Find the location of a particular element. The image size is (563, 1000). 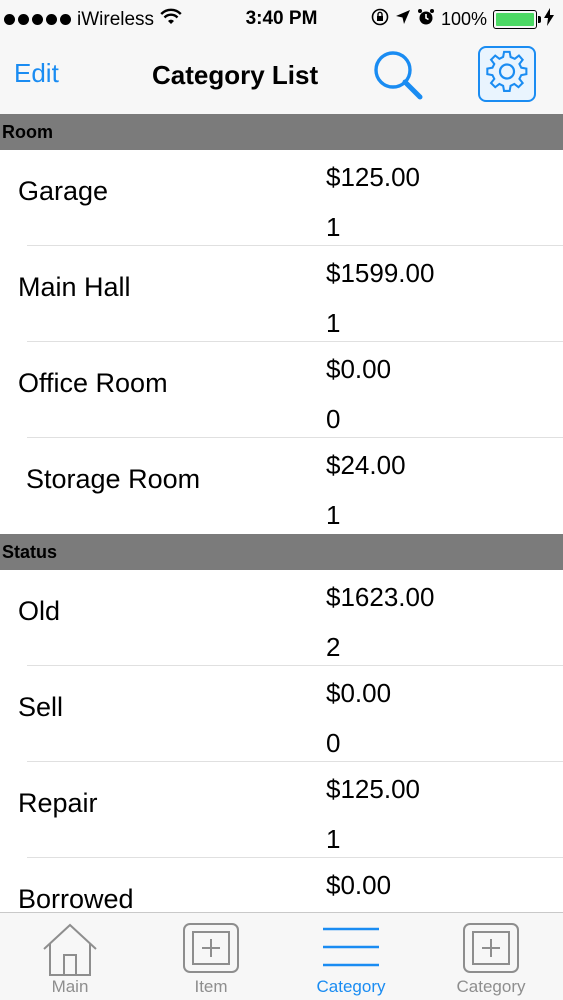

location-icon is located at coordinates (403, 19).